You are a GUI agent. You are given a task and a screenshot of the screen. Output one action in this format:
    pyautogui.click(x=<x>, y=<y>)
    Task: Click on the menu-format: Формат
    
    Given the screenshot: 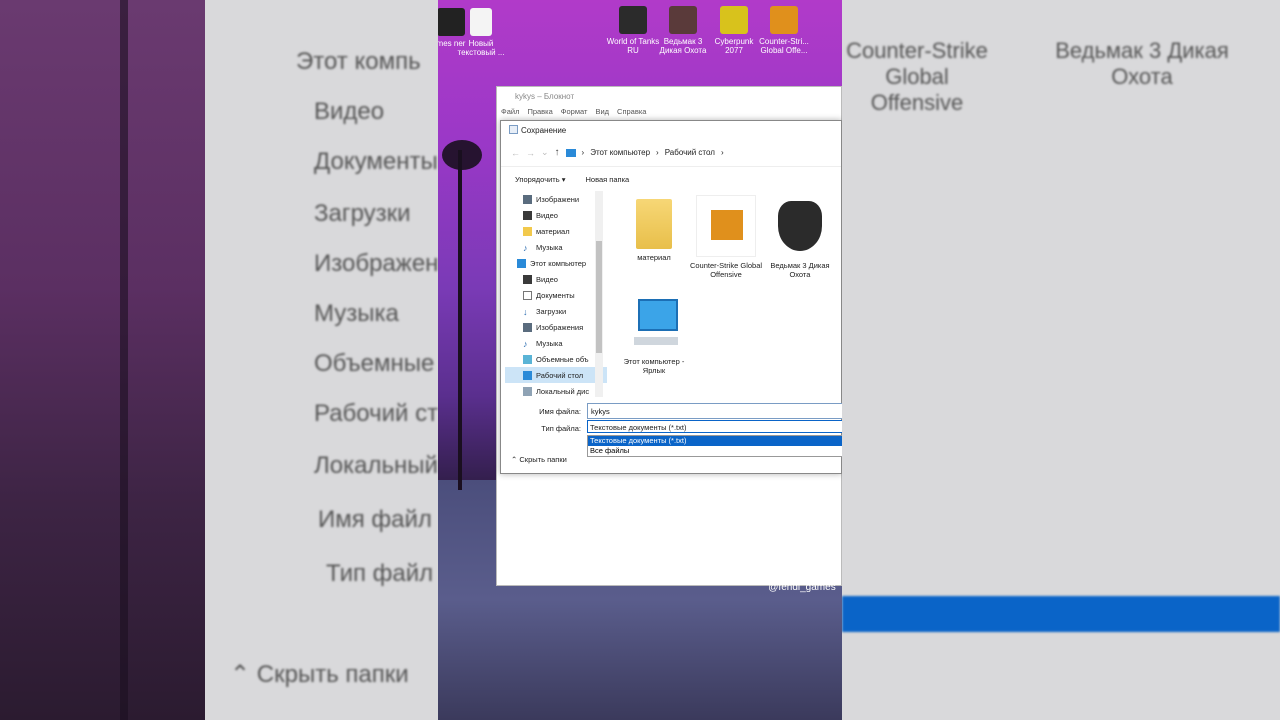 What is the action you would take?
    pyautogui.click(x=574, y=112)
    